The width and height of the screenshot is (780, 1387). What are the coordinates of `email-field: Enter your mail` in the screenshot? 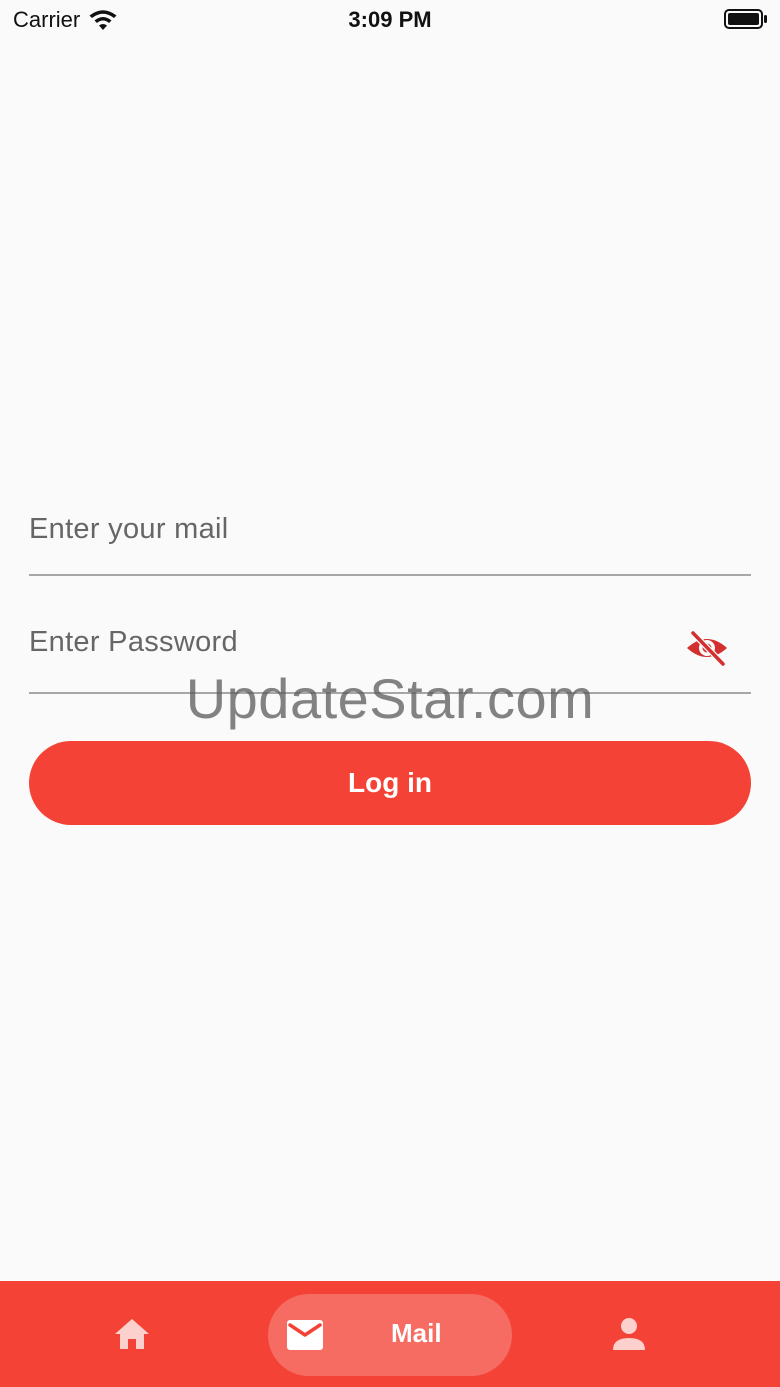 It's located at (390, 538).